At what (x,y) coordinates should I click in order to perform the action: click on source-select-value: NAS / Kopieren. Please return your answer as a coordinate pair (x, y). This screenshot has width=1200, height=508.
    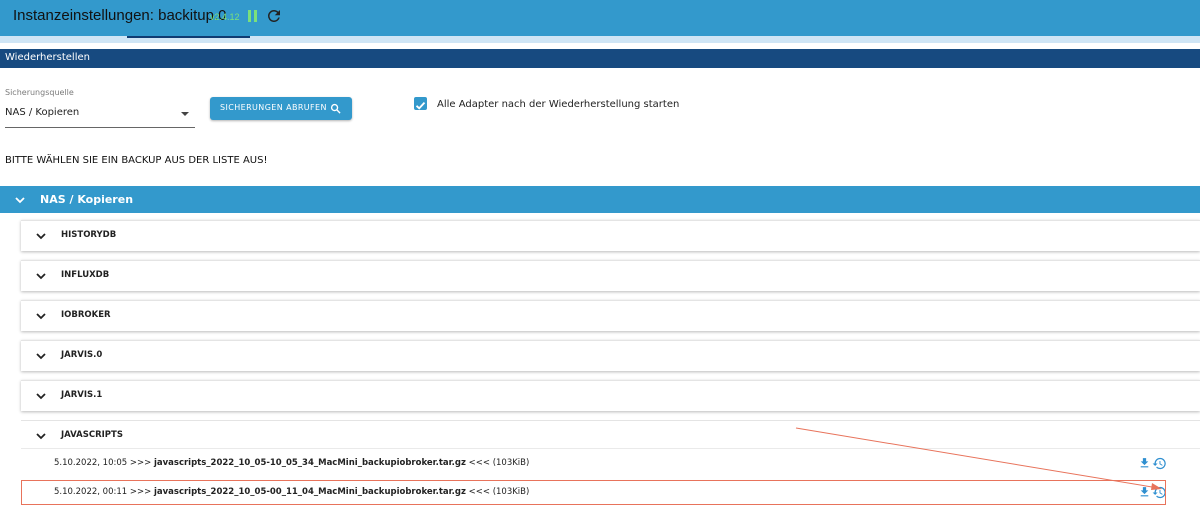
    Looking at the image, I should click on (42, 112).